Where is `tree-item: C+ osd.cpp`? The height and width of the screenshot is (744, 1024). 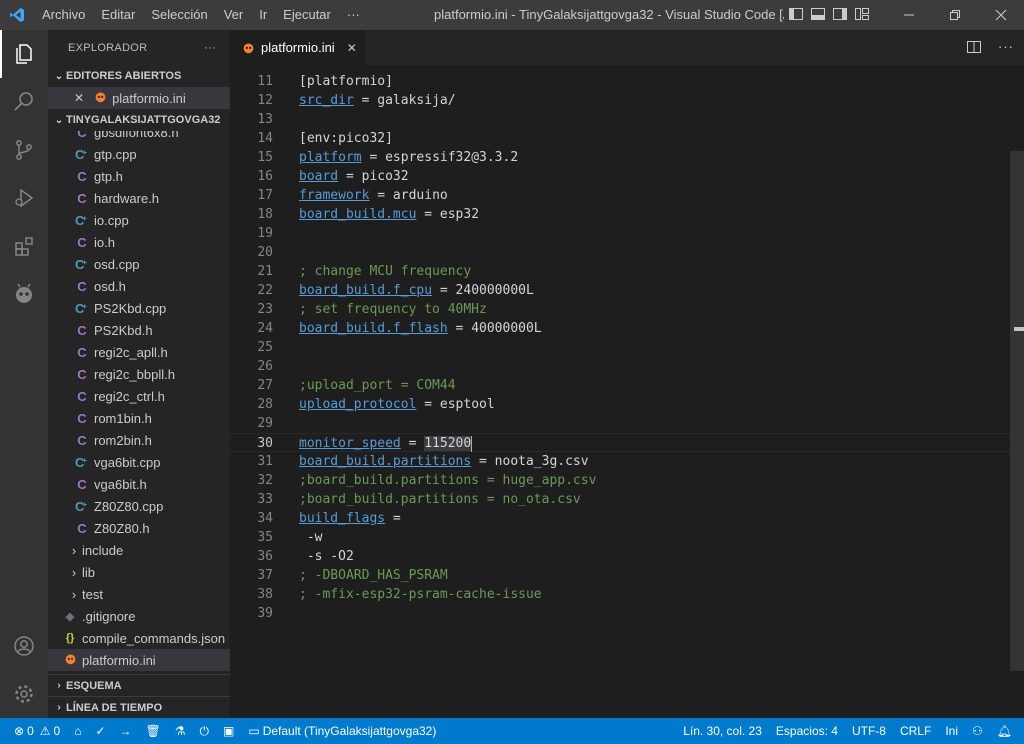 tree-item: C+ osd.cpp is located at coordinates (139, 264).